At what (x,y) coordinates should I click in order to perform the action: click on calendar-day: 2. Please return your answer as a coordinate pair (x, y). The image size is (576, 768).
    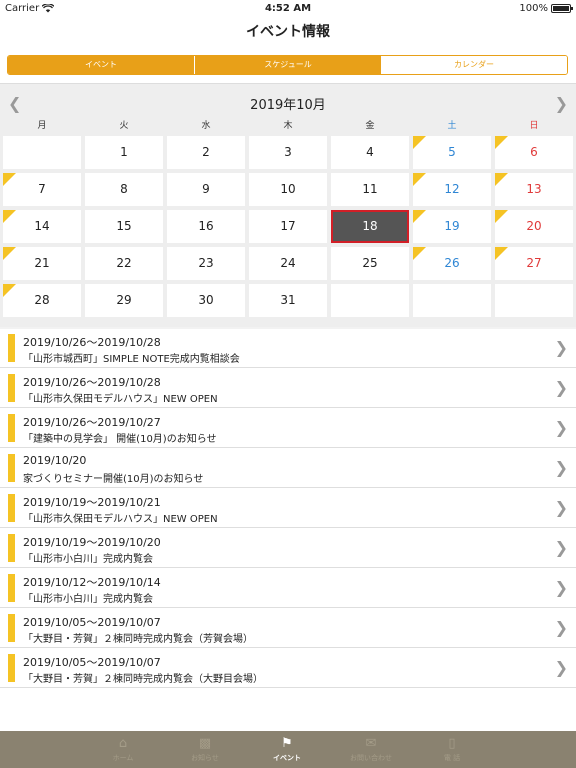
    Looking at the image, I should click on (206, 152).